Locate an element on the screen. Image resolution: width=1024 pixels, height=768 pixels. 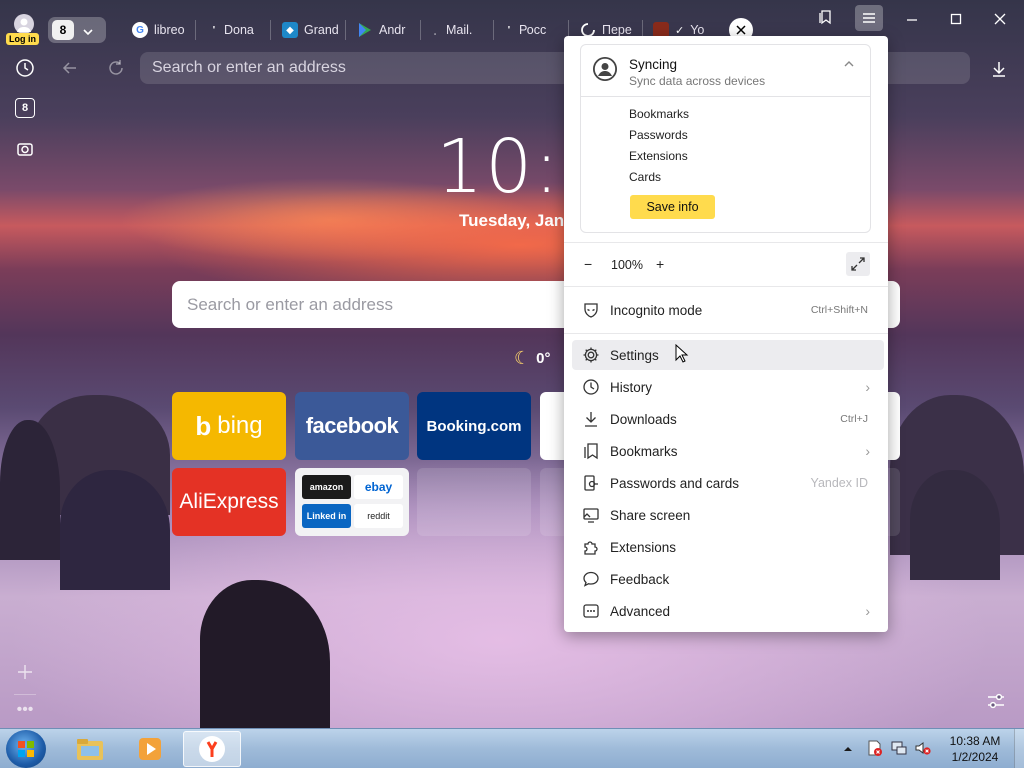
search-placeholder: Search or enter an address is located at coordinates (290, 304).